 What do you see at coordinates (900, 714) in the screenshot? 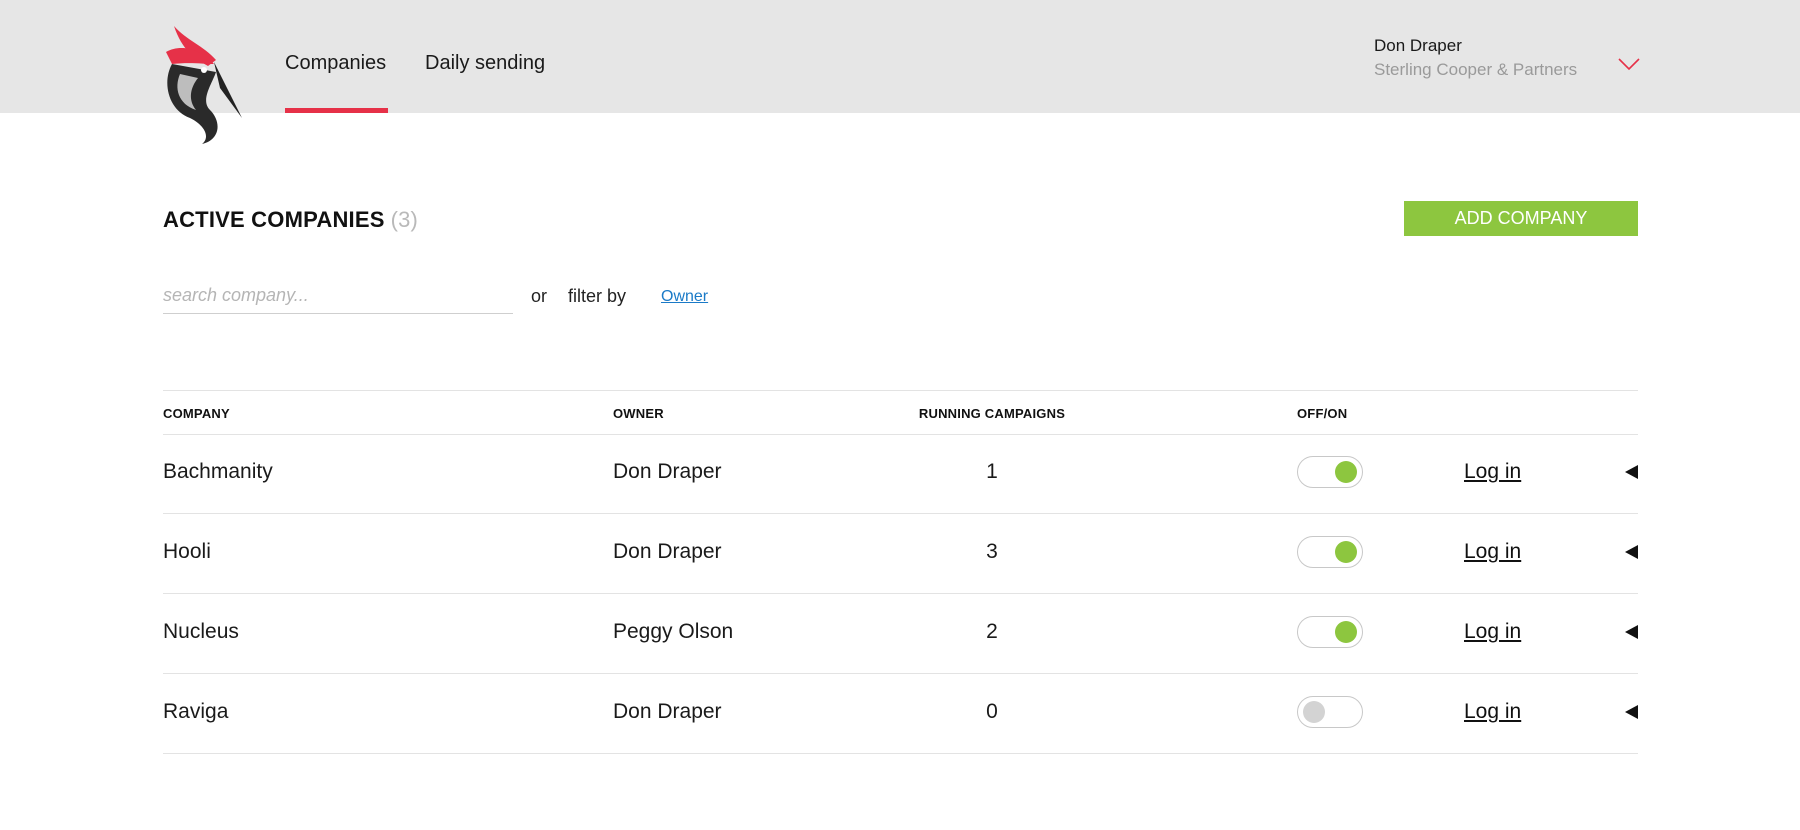
I see `table-row: Raviga Don Draper 0 Log in` at bounding box center [900, 714].